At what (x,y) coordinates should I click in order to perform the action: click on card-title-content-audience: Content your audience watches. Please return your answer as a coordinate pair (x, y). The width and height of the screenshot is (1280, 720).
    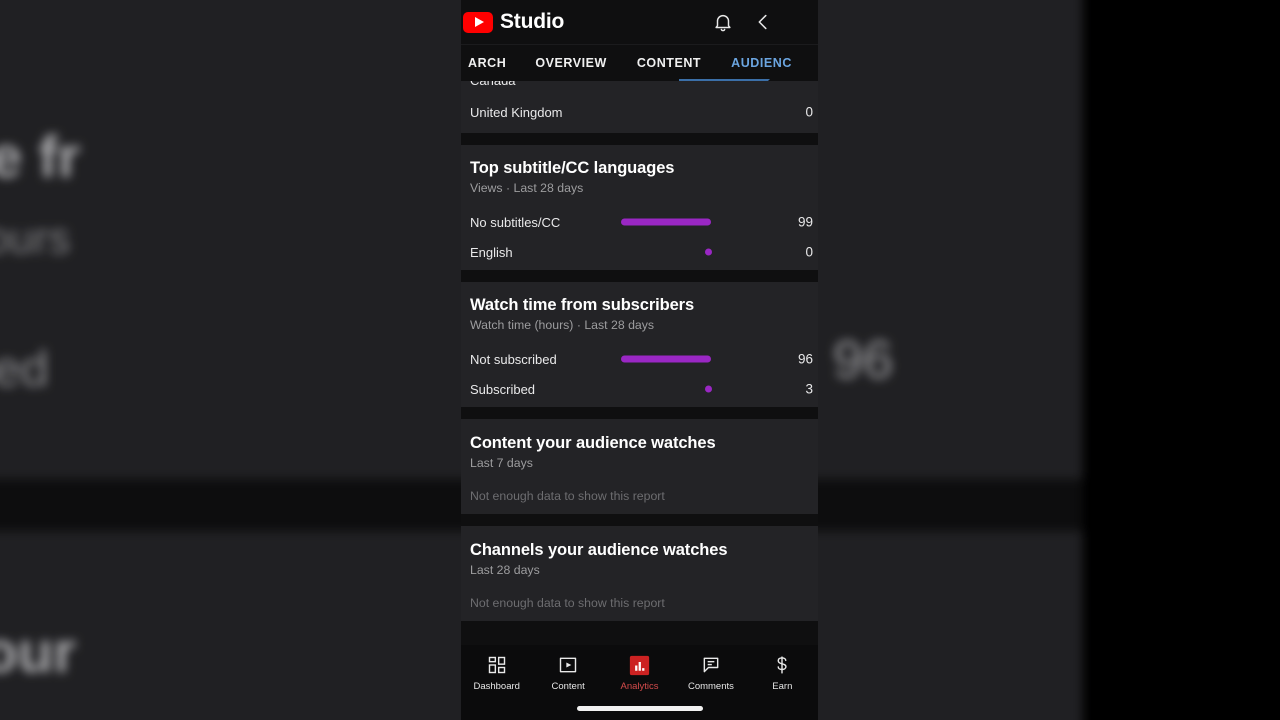
    Looking at the image, I should click on (593, 443).